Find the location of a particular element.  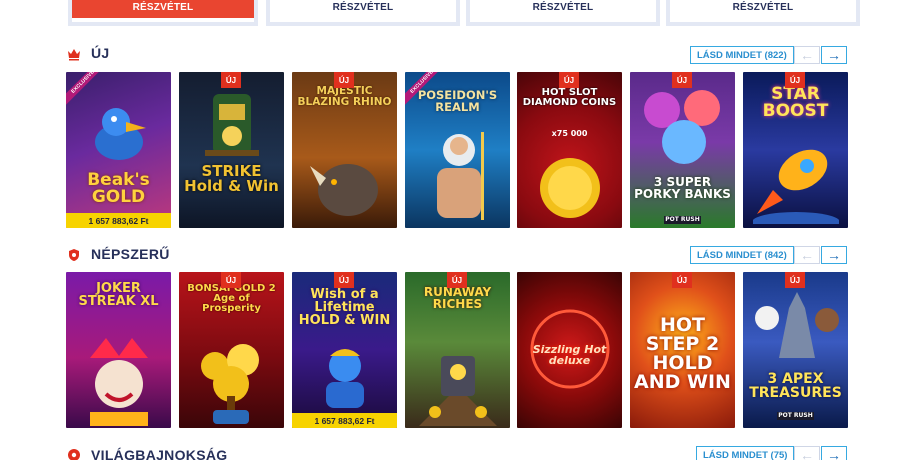

game-card-3-apex-treasures: 3 APEX TREASURES POT RUSH ÚJ is located at coordinates (795, 350).